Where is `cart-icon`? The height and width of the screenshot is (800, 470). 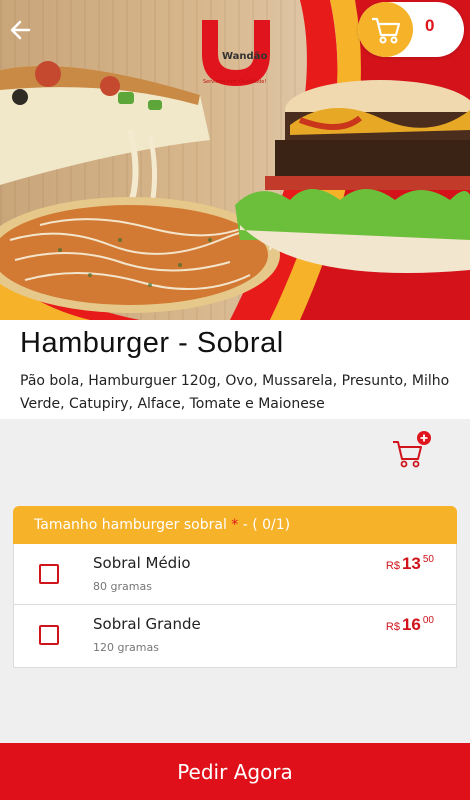
cart-icon is located at coordinates (385, 30).